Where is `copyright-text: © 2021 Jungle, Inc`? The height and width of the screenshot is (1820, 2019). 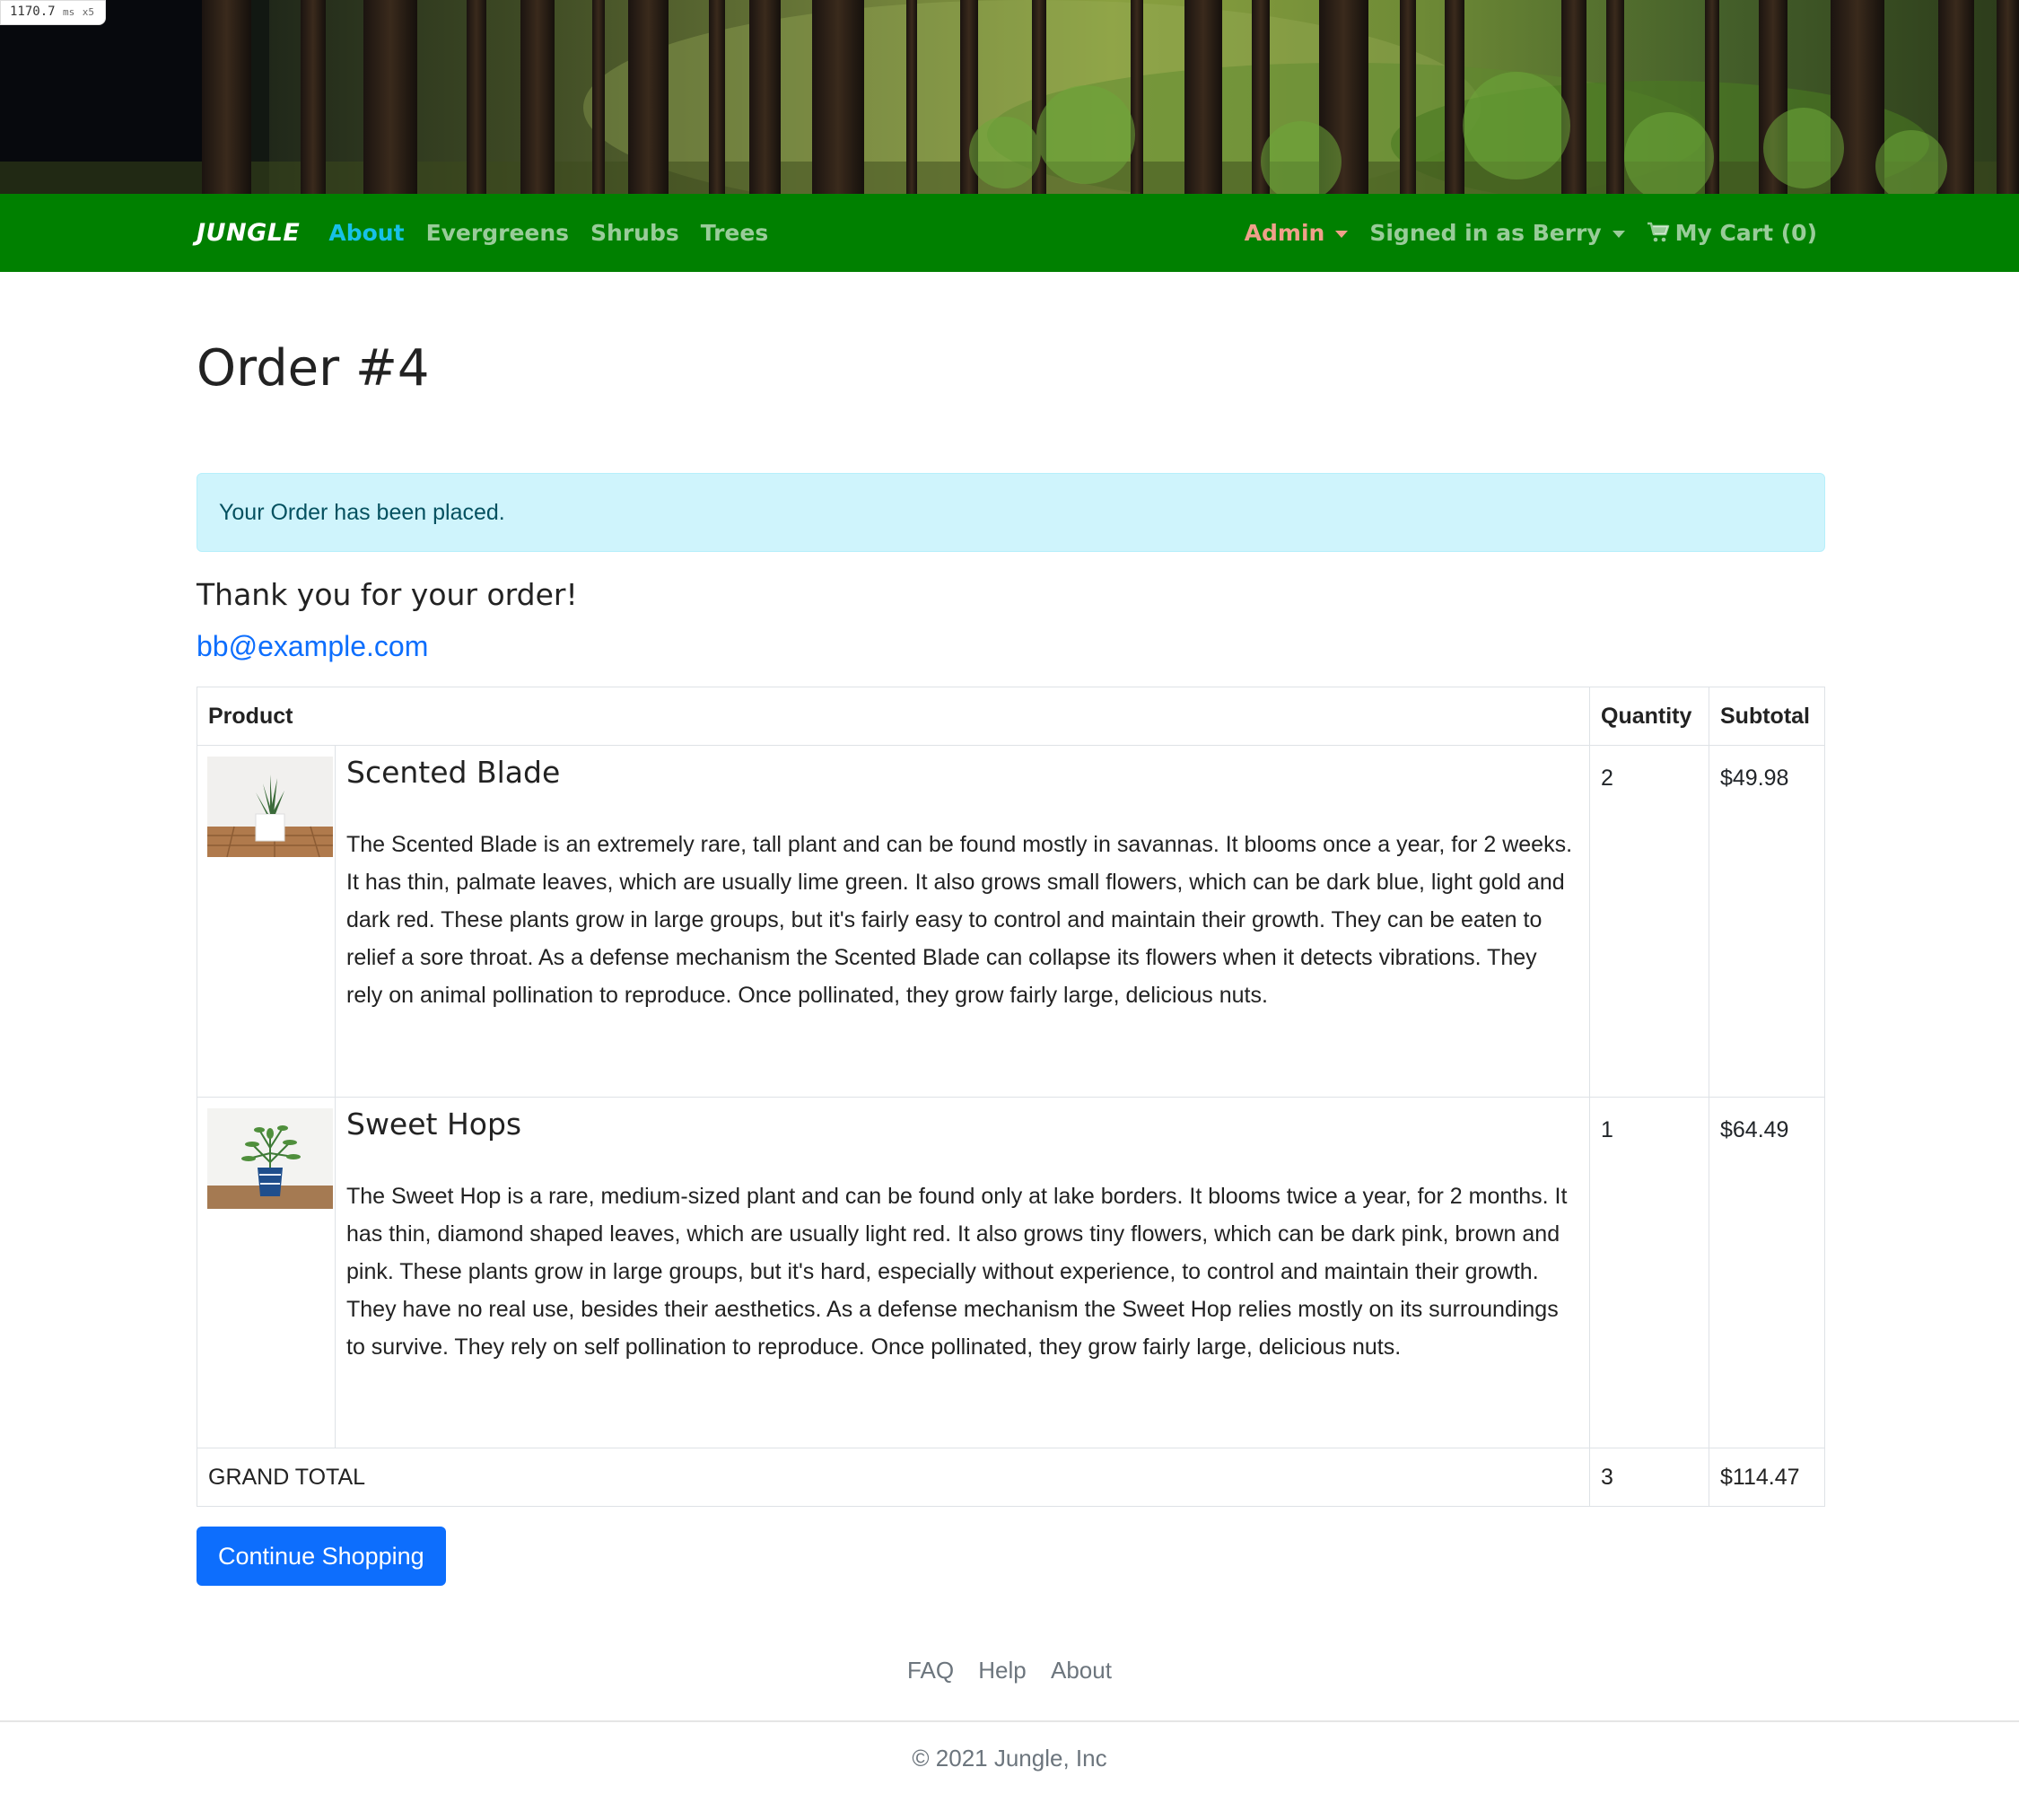
copyright-text: © 2021 Jungle, Inc is located at coordinates (1009, 1758).